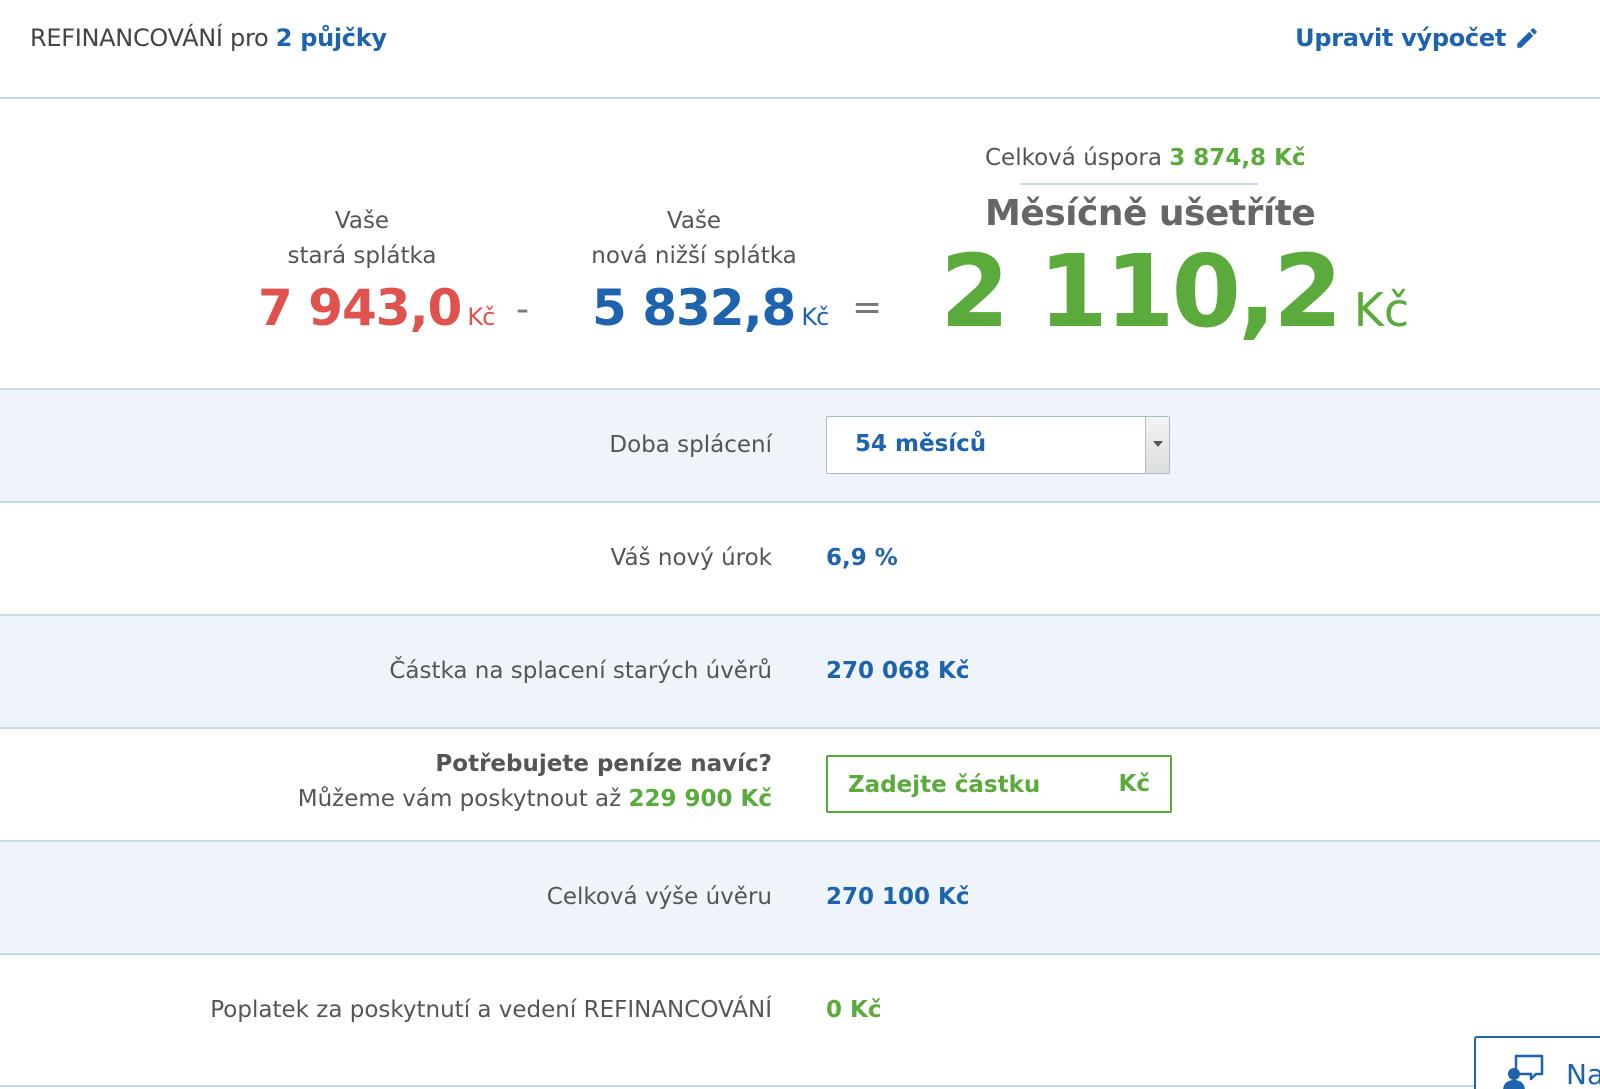 The height and width of the screenshot is (1089, 1600). What do you see at coordinates (815, 317) in the screenshot?
I see `new-payment-unit: Kč` at bounding box center [815, 317].